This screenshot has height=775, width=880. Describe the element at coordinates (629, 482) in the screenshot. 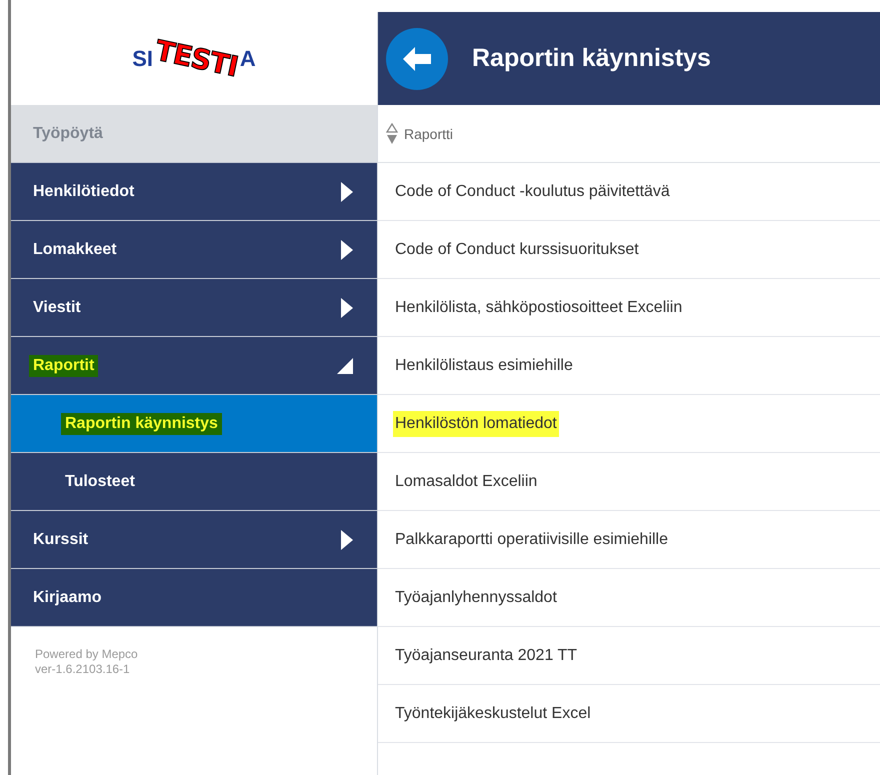

I see `table-row: Lomasaldot Exceliin` at that location.